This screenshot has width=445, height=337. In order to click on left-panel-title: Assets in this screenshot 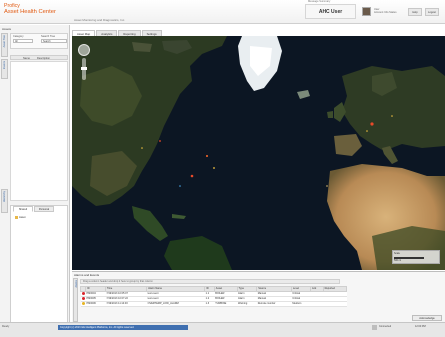, I will do `click(7, 29)`.